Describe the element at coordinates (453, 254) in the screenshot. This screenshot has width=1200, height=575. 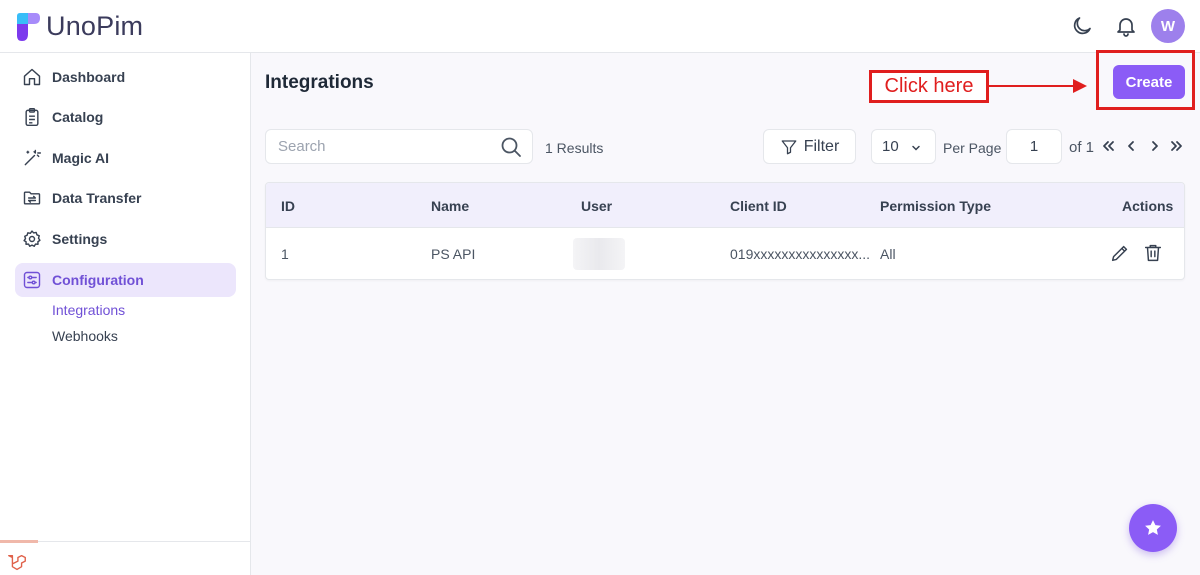
I see `cell-name: PS API` at that location.